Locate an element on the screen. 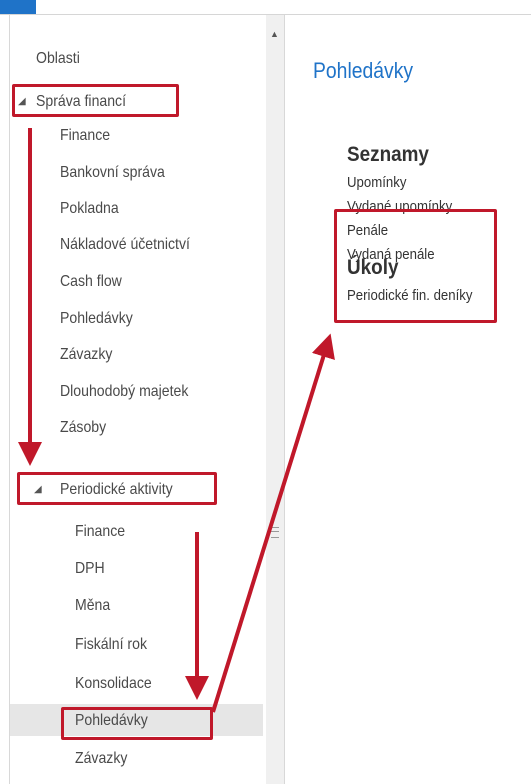  nav-item-zavazky: Závazky is located at coordinates (86, 355).